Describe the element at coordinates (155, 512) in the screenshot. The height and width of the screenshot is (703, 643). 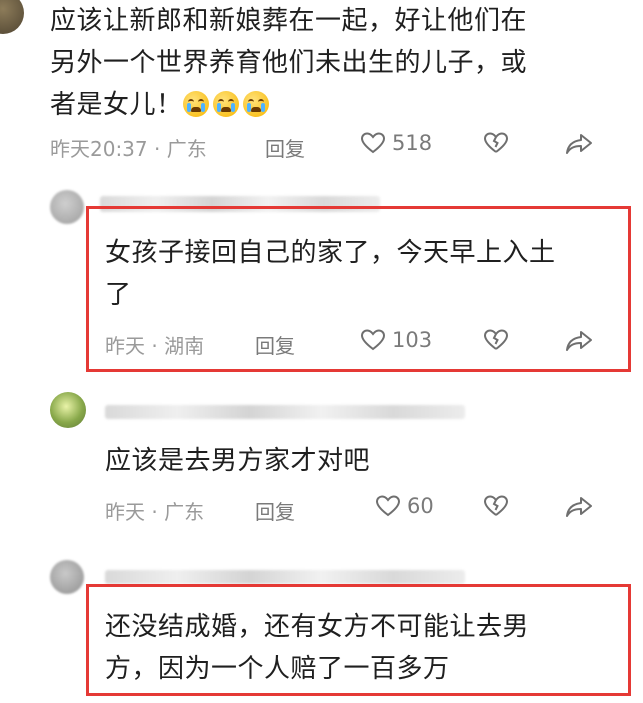
I see `comment-meta: 昨天 · 广东` at that location.